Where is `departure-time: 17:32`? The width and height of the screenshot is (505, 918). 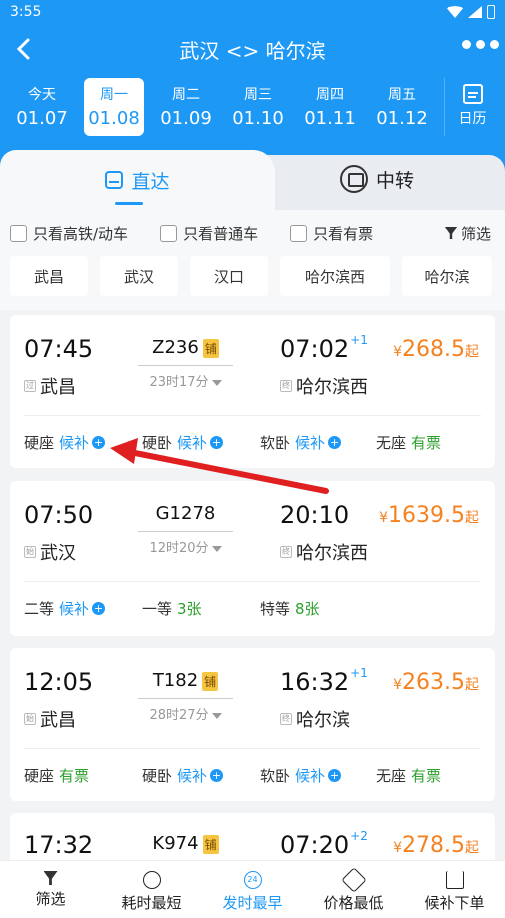 departure-time: 17:32 is located at coordinates (59, 845).